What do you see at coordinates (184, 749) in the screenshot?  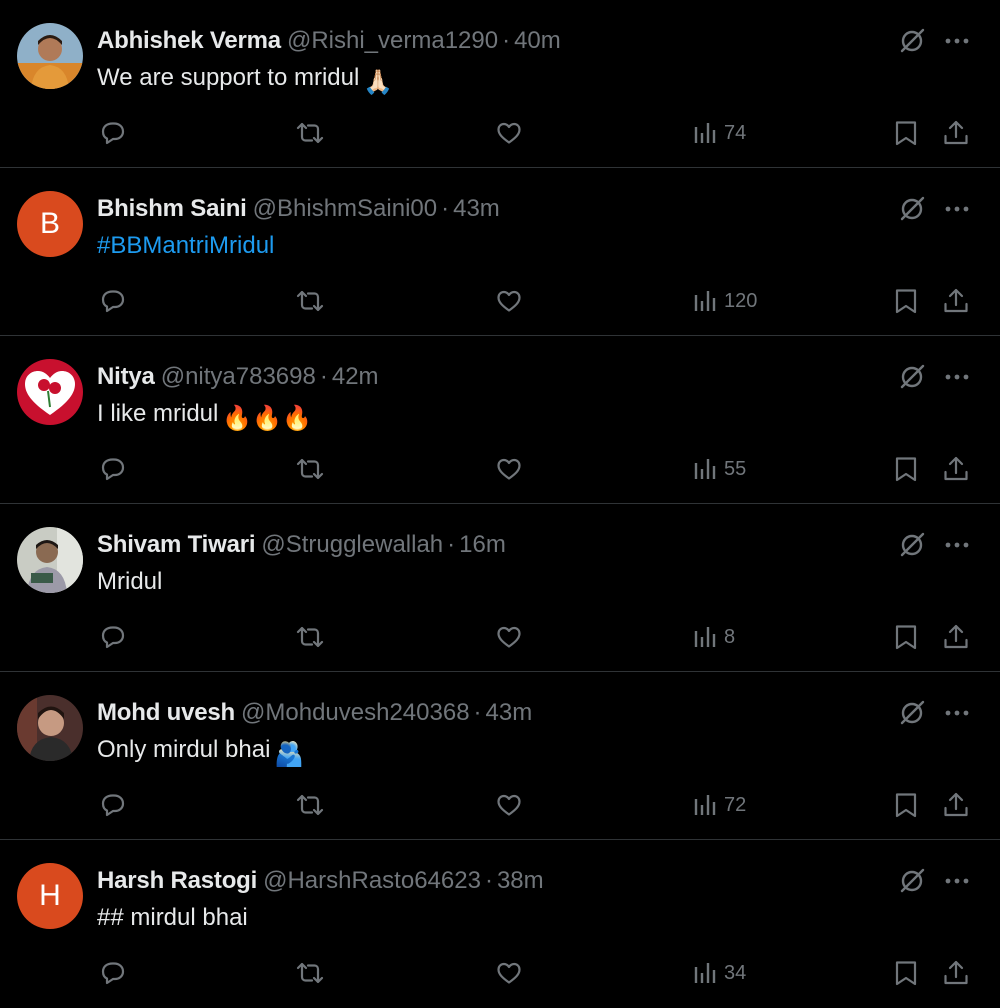 I see `tweet-text-content: Only mirdul bhai` at bounding box center [184, 749].